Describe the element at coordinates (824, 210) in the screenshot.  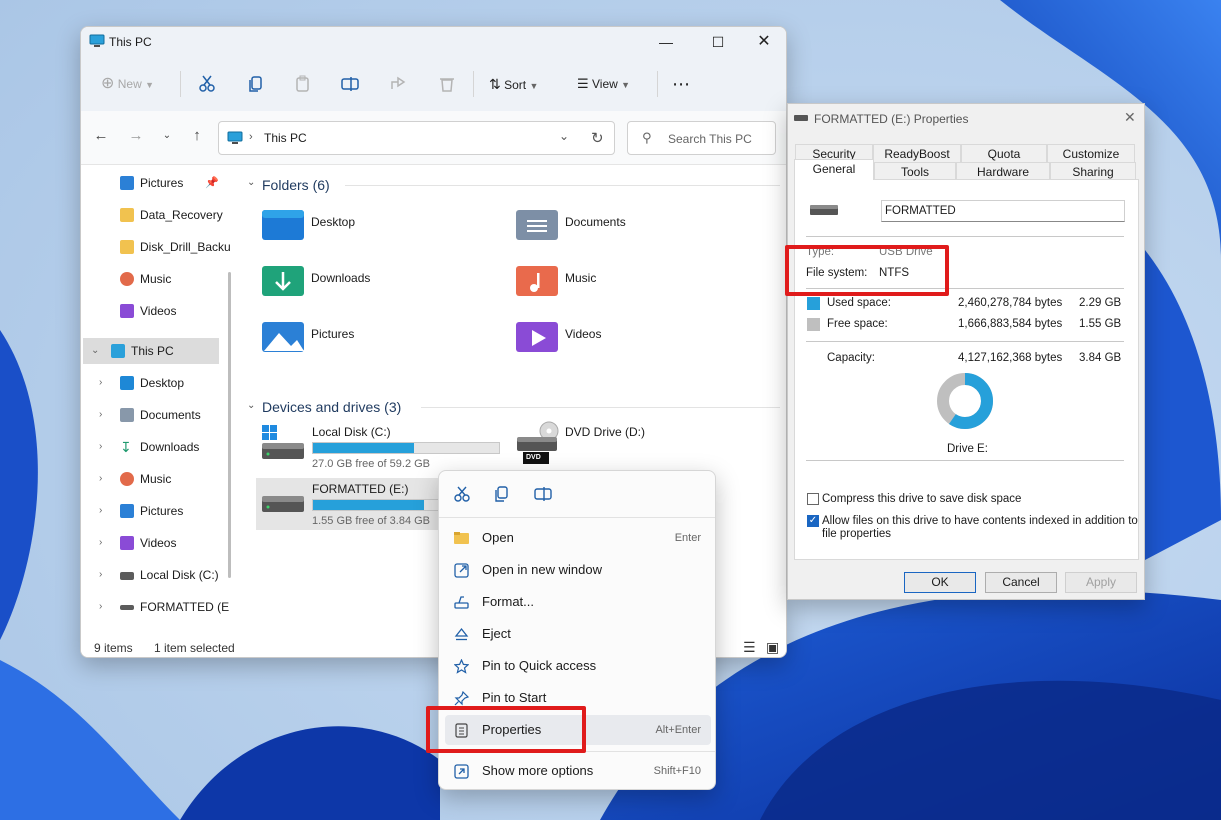
I see `usb-drive-icon` at that location.